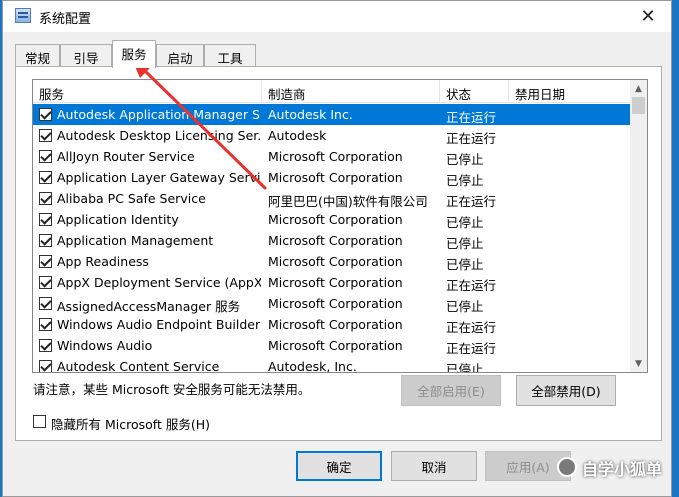  I want to click on scroll-up-arrow-icon: ▲, so click(638, 88).